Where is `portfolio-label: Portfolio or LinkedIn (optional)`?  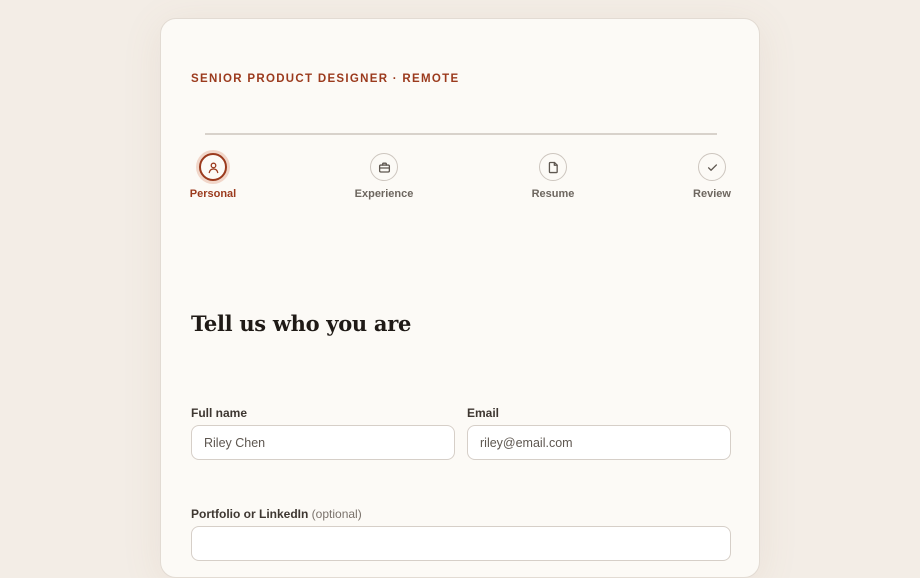
portfolio-label: Portfolio or LinkedIn (optional) is located at coordinates (276, 514).